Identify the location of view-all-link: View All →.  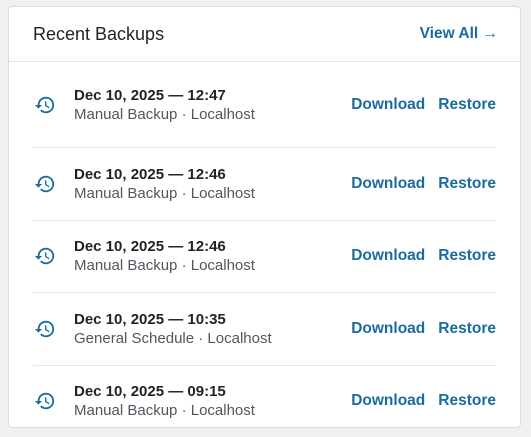
(459, 34).